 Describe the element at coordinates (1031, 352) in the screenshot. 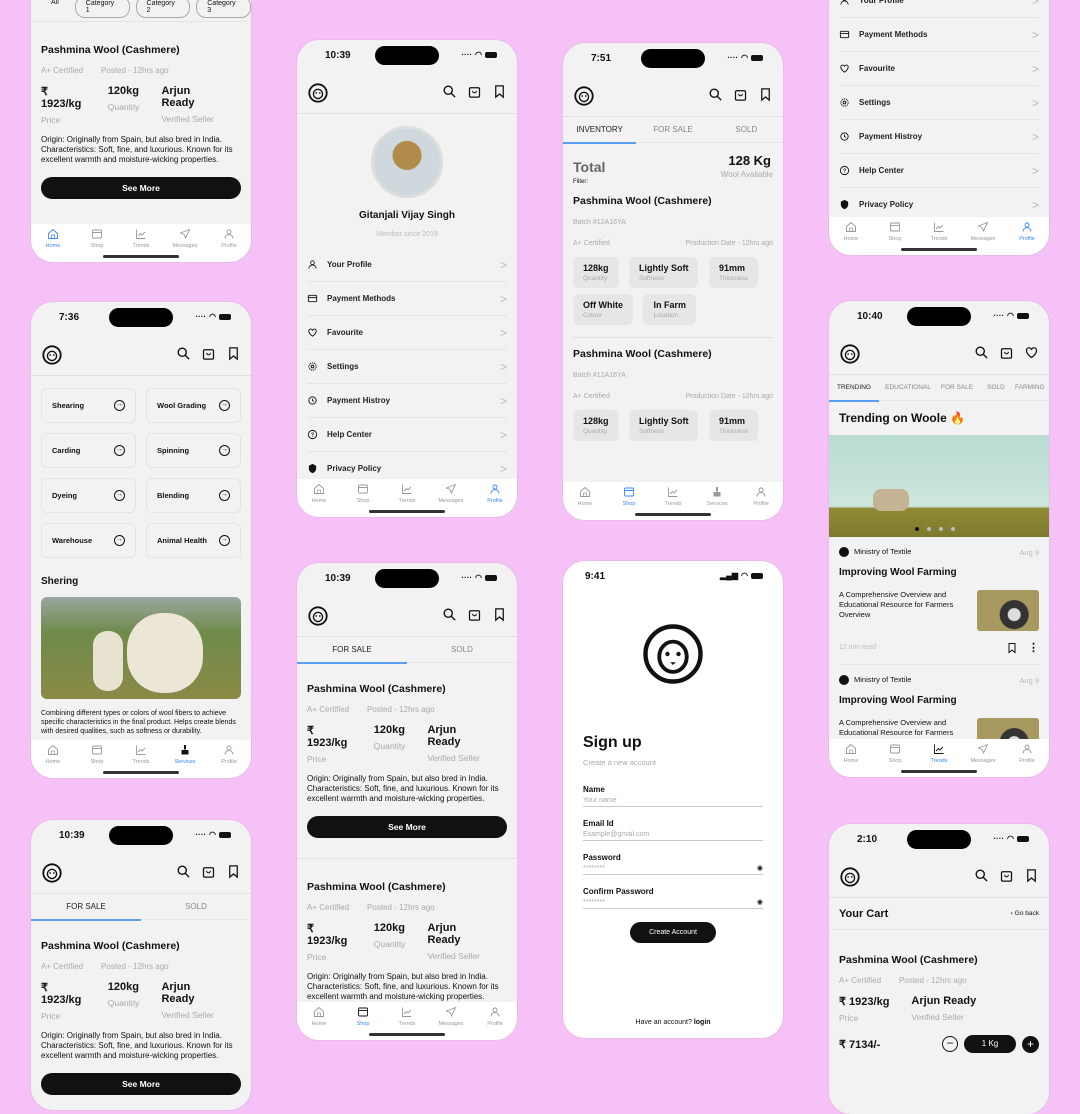

I see `heart-icon` at that location.